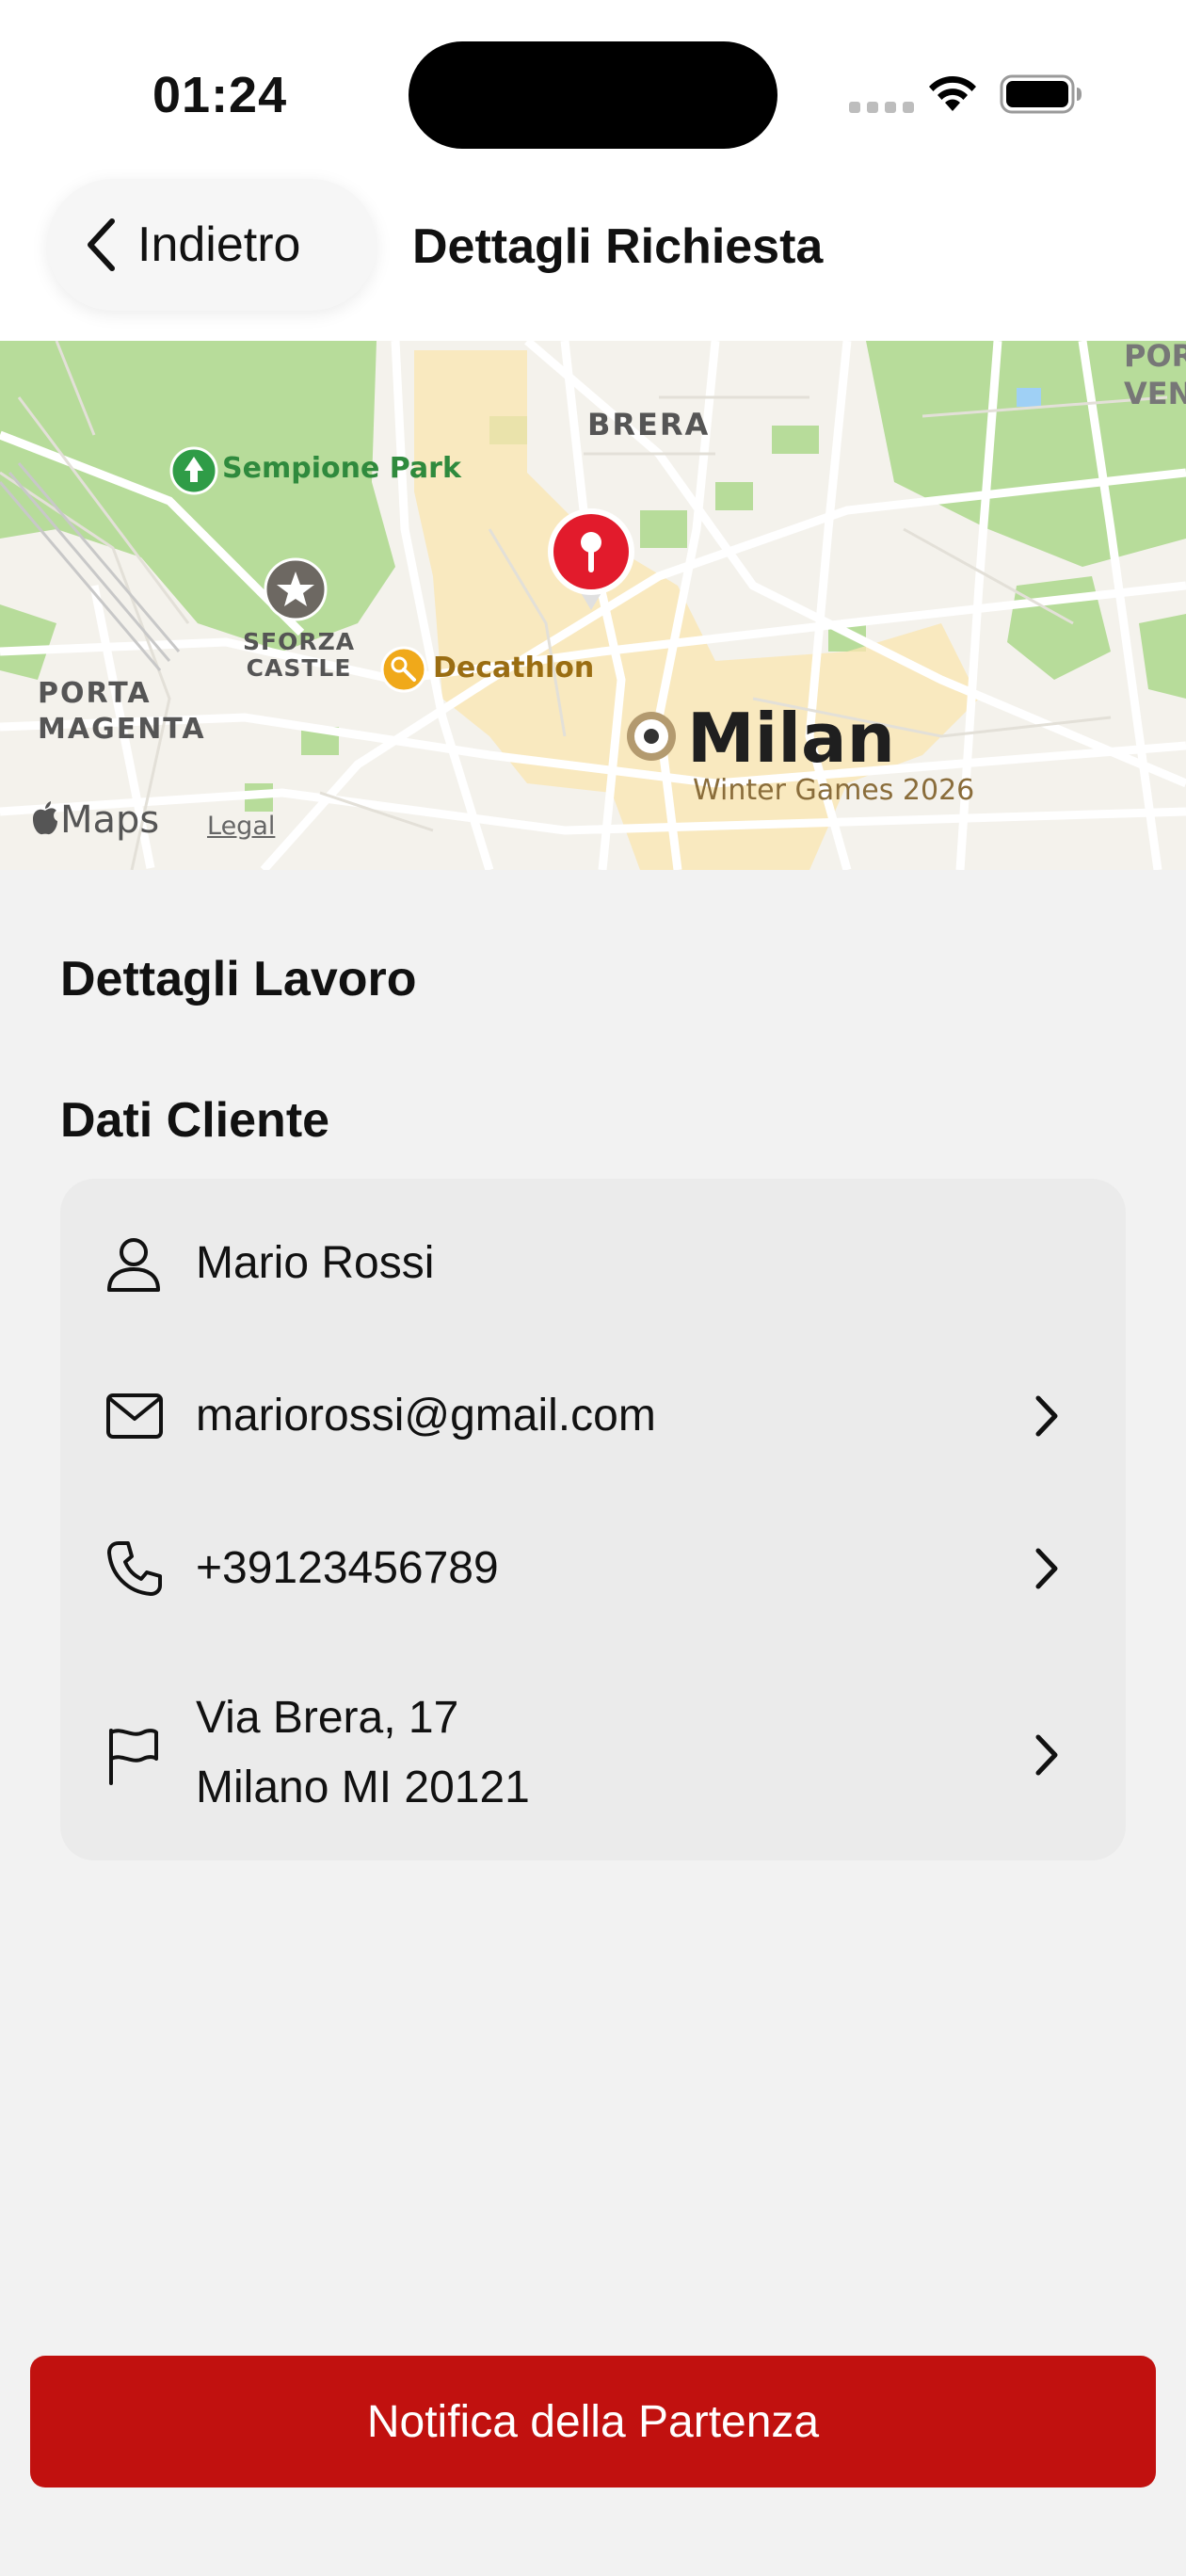 The width and height of the screenshot is (1186, 2576). I want to click on map-label-brera: BRERA, so click(649, 425).